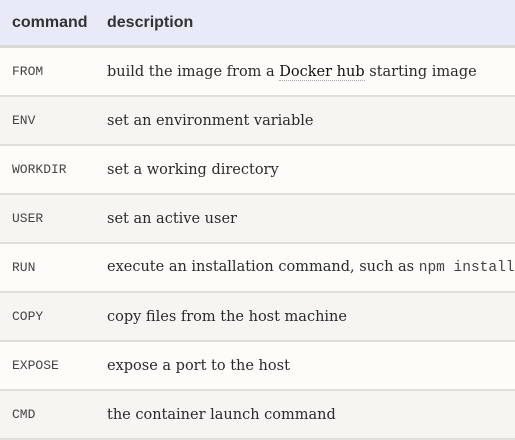  I want to click on table-row: ENV set an environment variable, so click(257, 121).